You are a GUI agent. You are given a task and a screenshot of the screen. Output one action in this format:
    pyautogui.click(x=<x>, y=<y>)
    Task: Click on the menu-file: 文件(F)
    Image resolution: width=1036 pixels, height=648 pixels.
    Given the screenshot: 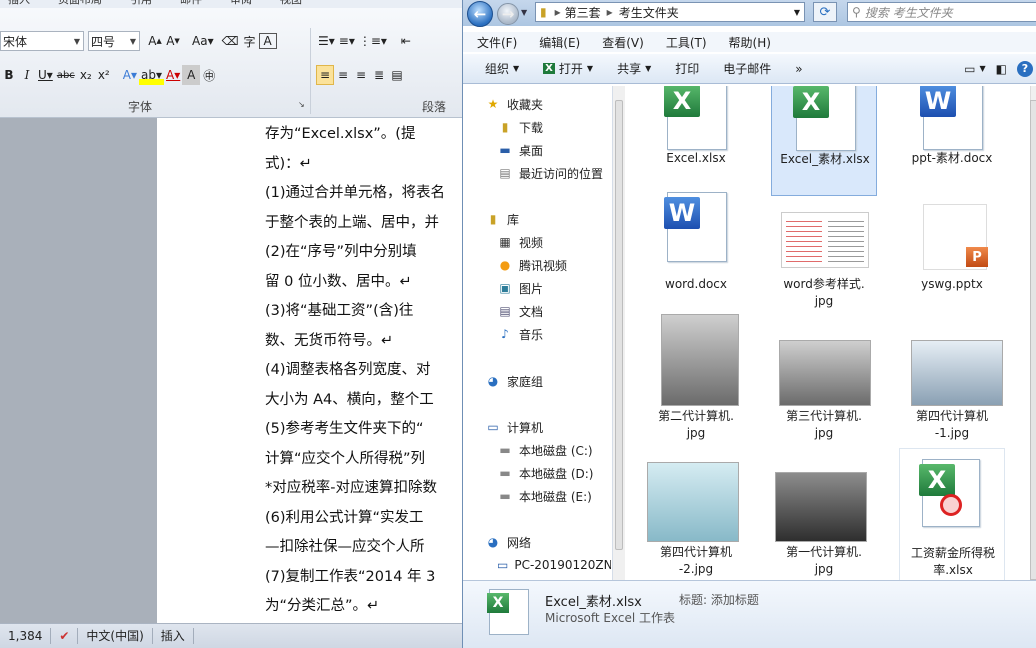 What is the action you would take?
    pyautogui.click(x=494, y=42)
    